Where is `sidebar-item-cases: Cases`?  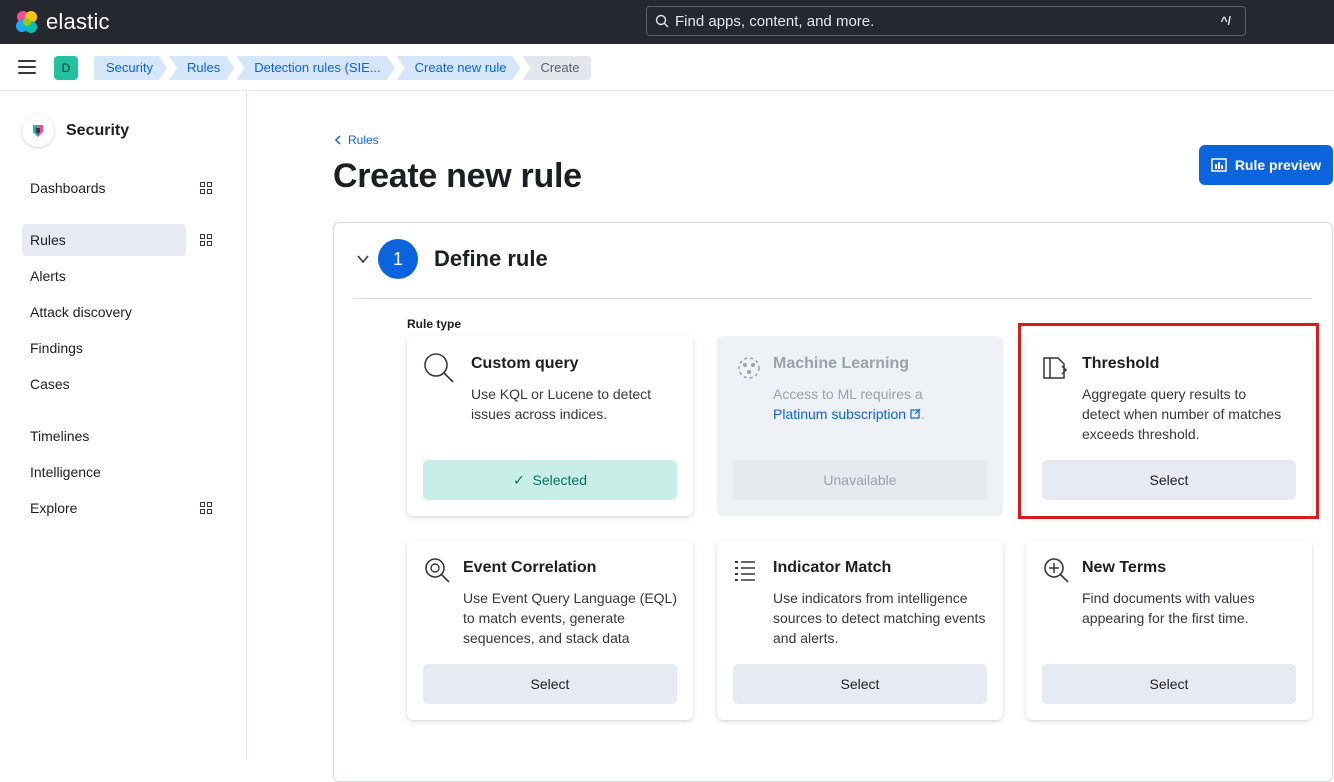
sidebar-item-cases: Cases is located at coordinates (104, 384).